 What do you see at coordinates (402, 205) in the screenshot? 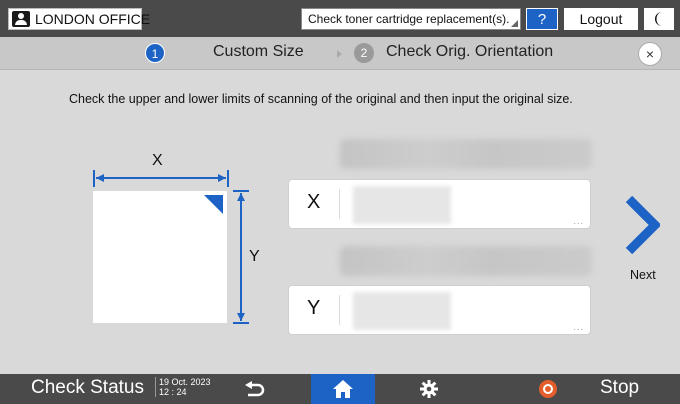
I see `x-field-value` at bounding box center [402, 205].